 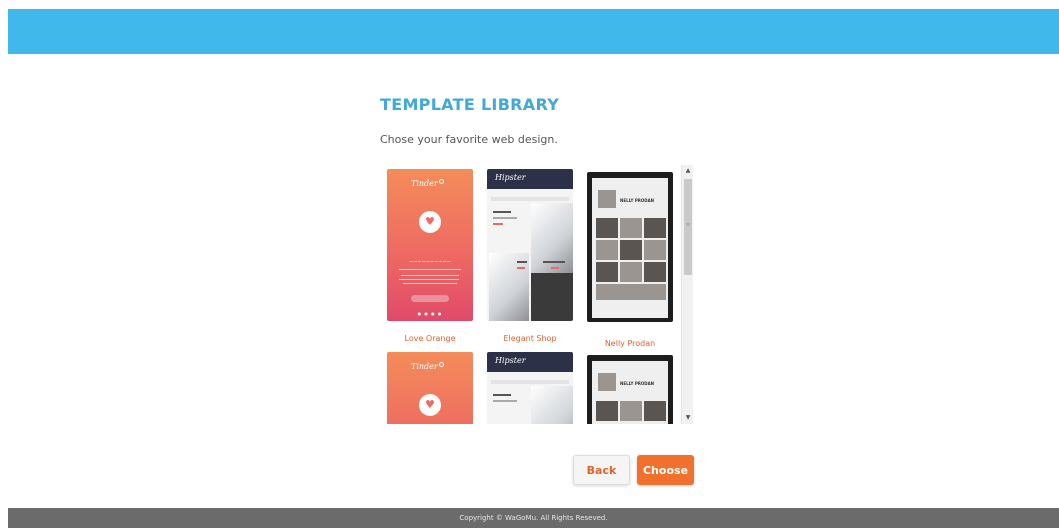 I want to click on back-button: Back, so click(x=601, y=470).